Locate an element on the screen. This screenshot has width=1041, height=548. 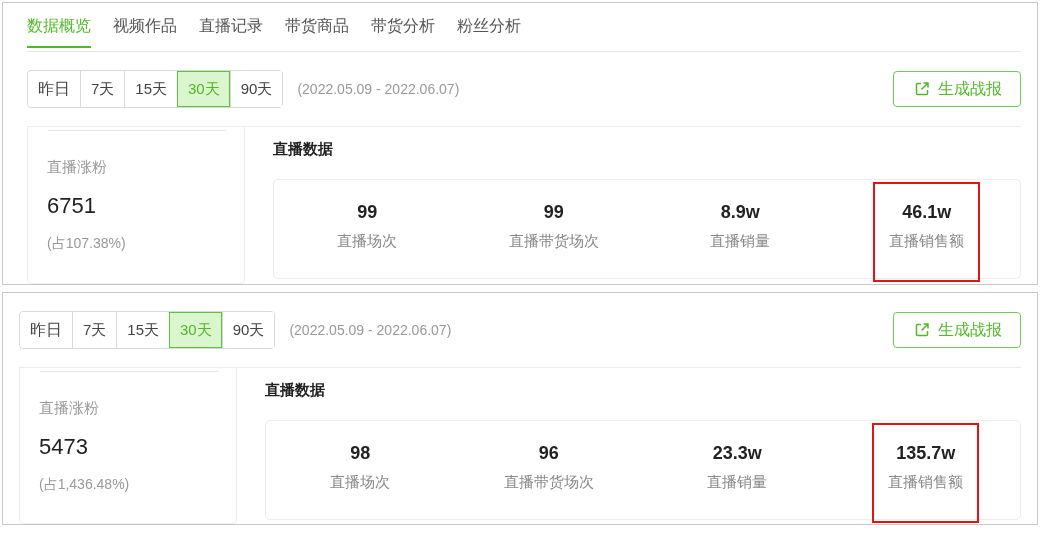
stat-value: 46.1w is located at coordinates (927, 212).